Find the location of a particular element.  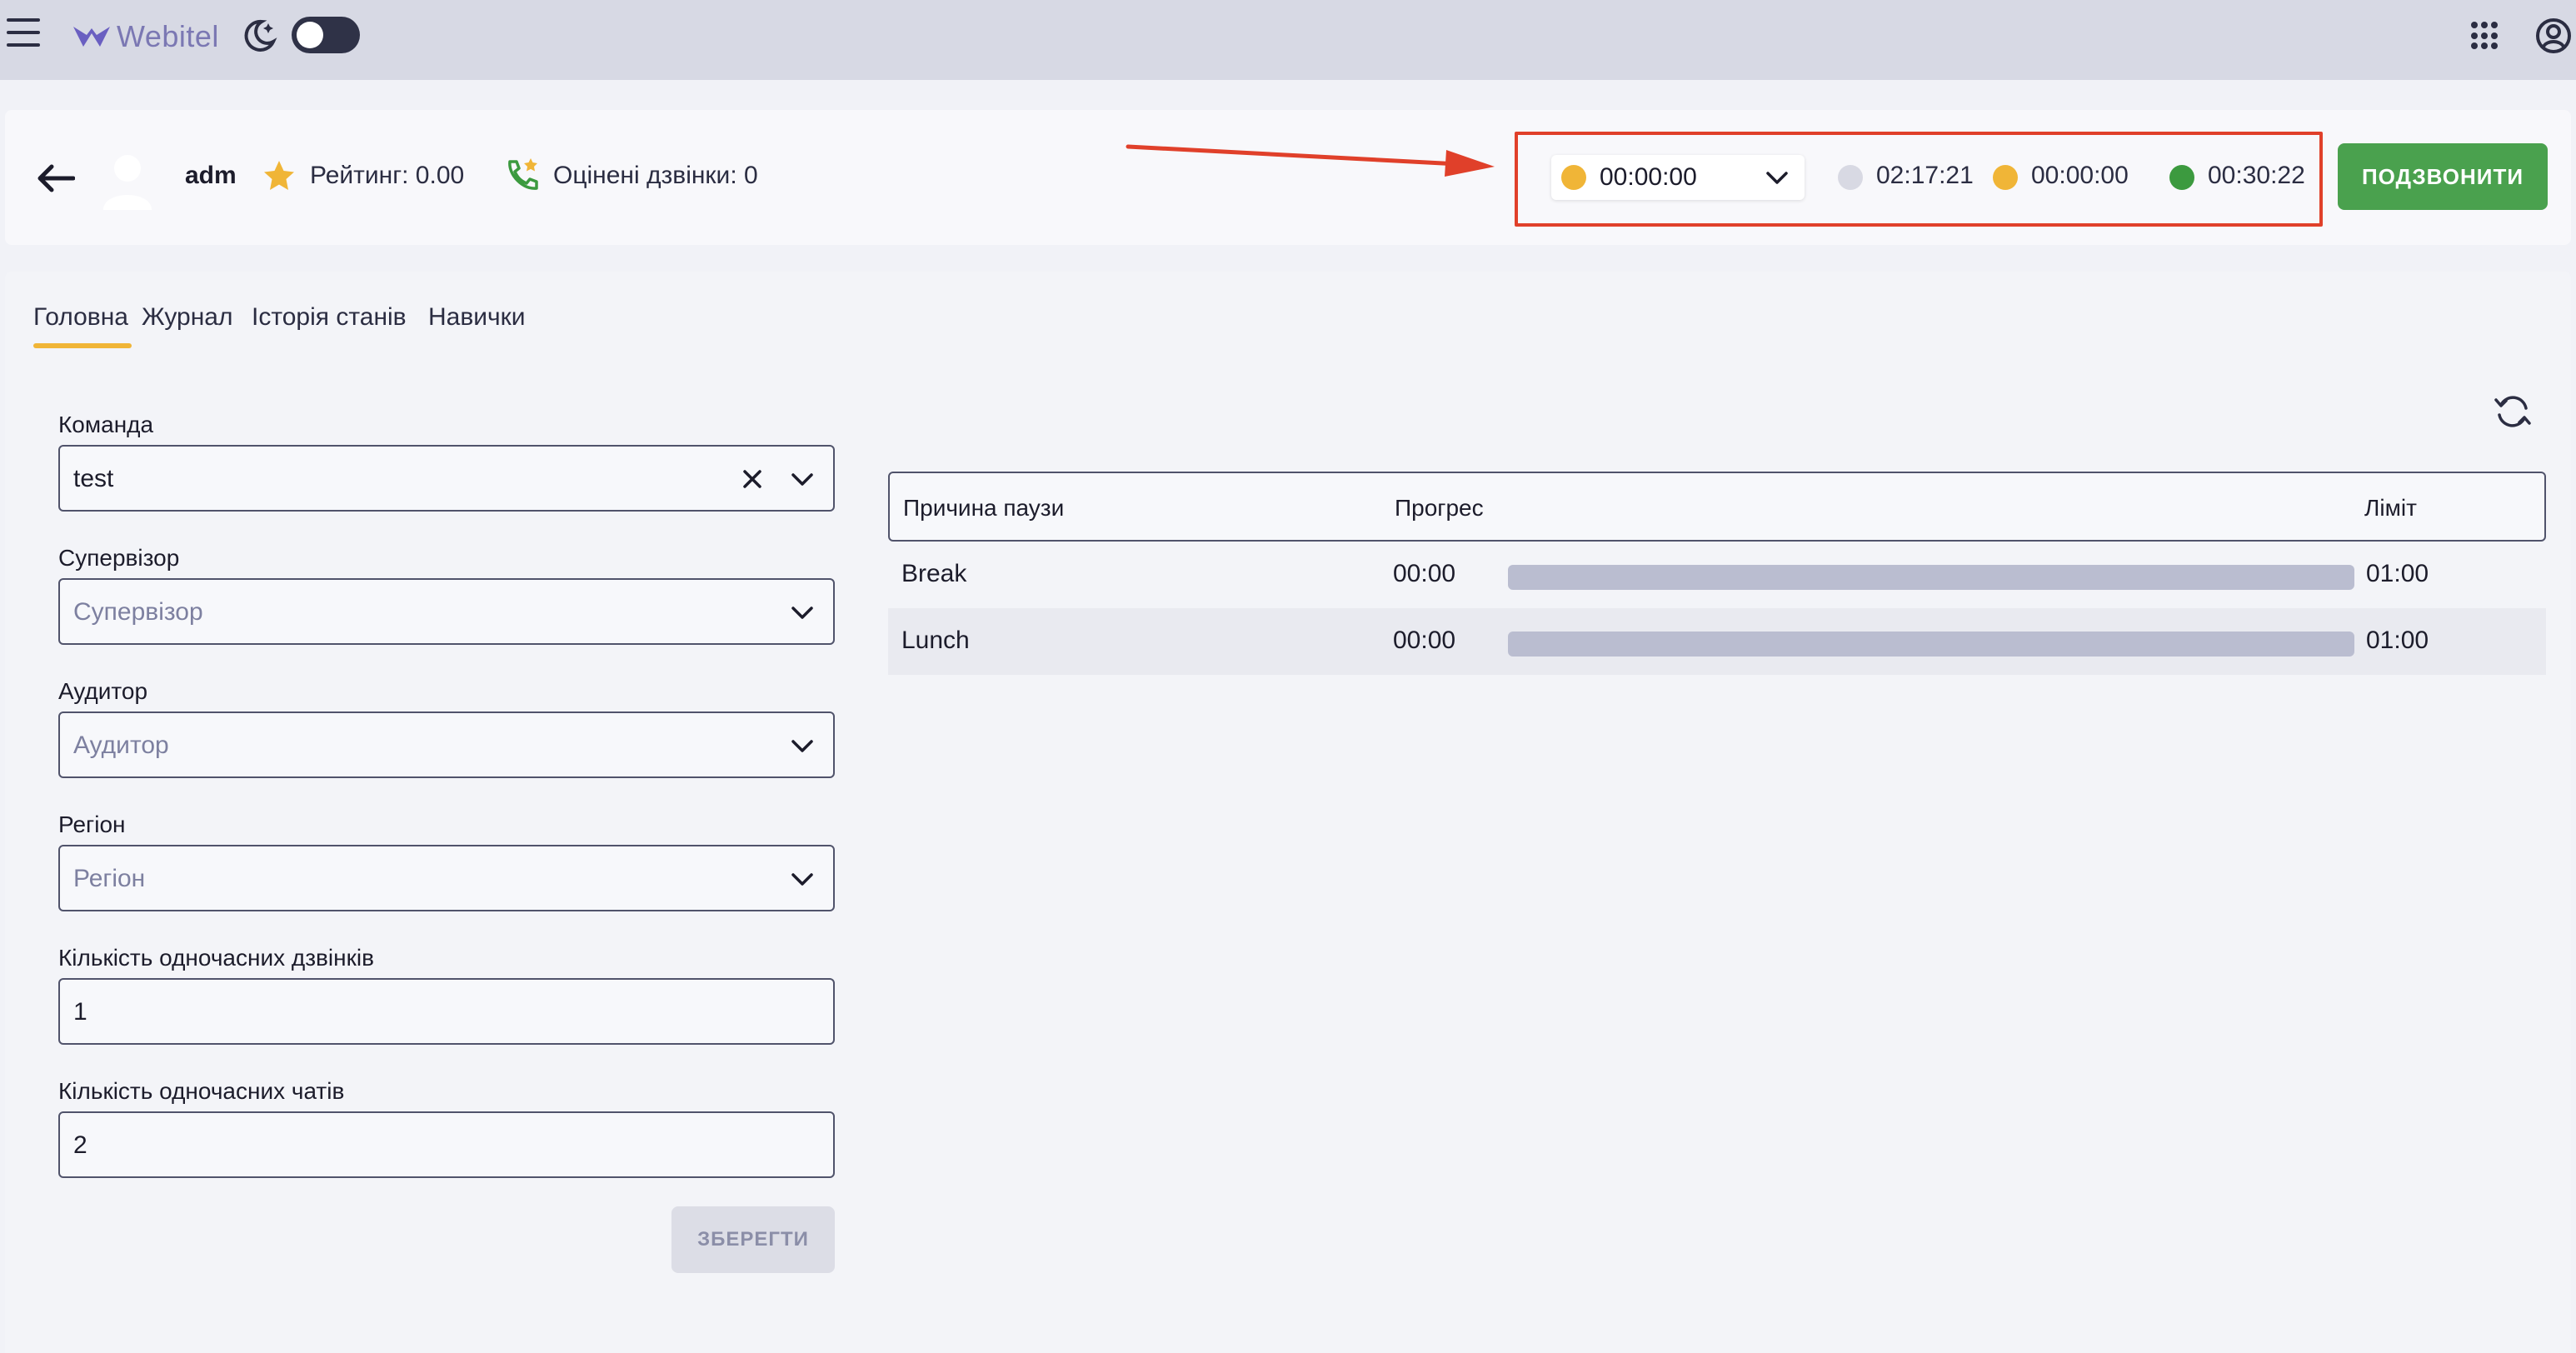

toggle-knob is located at coordinates (310, 35).